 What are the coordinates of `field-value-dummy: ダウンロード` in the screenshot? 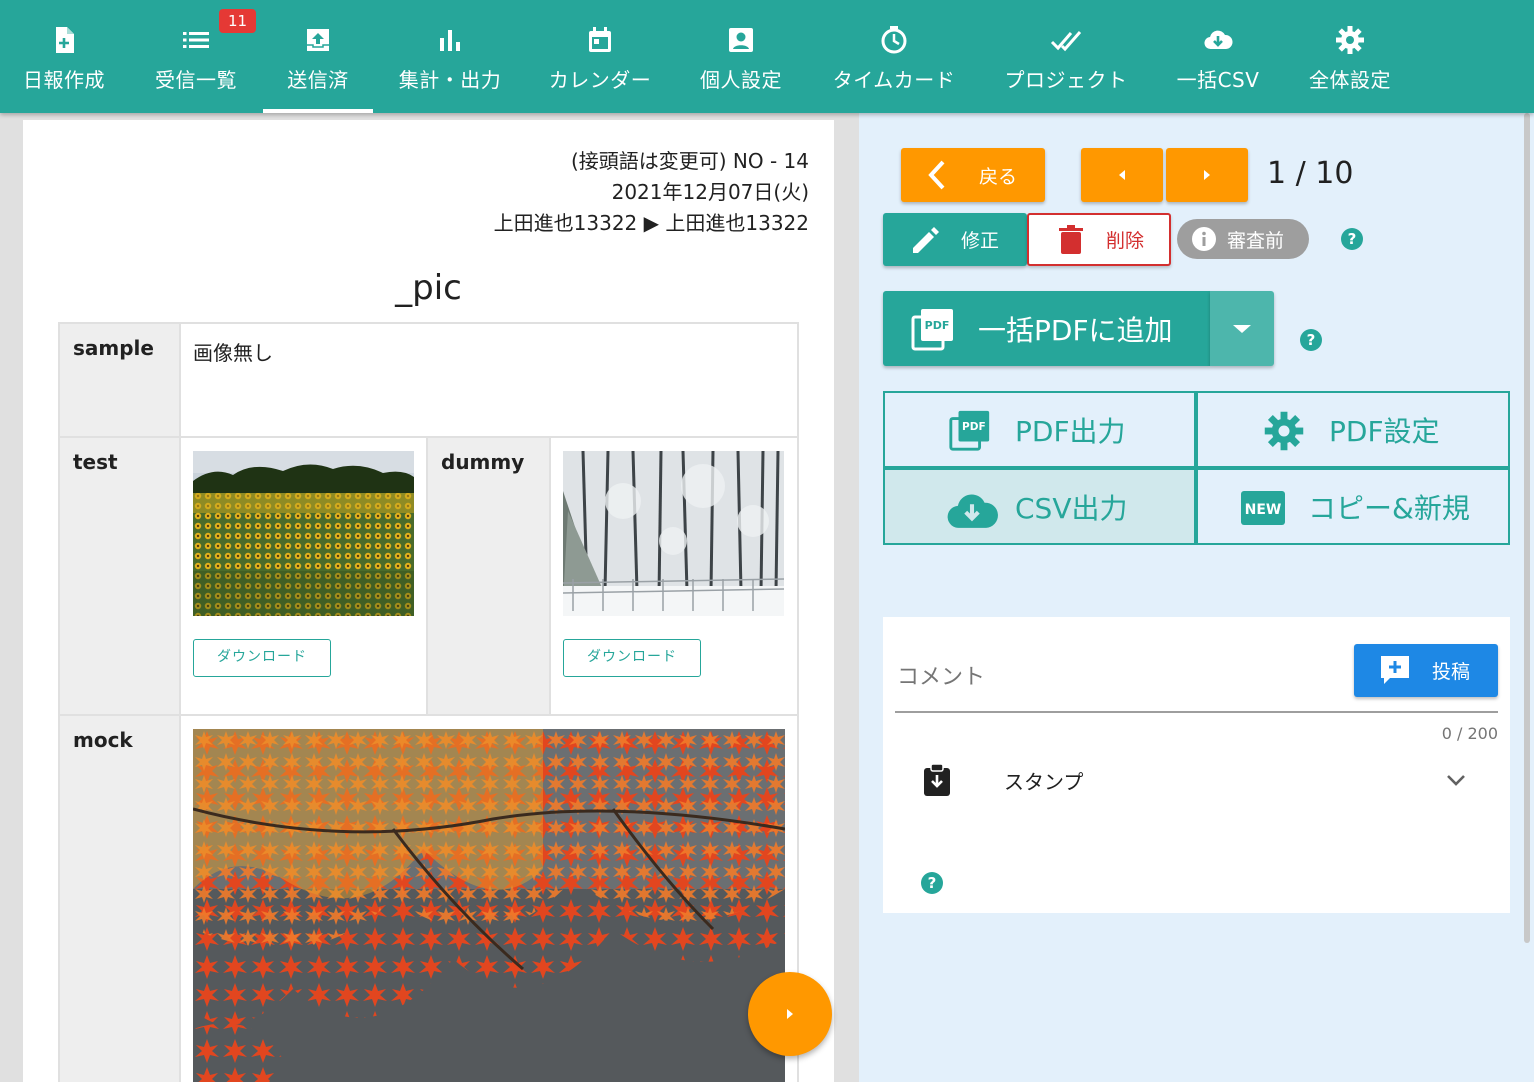 It's located at (674, 576).